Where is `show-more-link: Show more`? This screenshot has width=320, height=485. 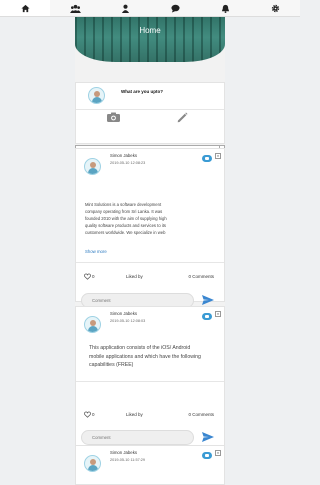
show-more-link: Show more is located at coordinates (96, 251).